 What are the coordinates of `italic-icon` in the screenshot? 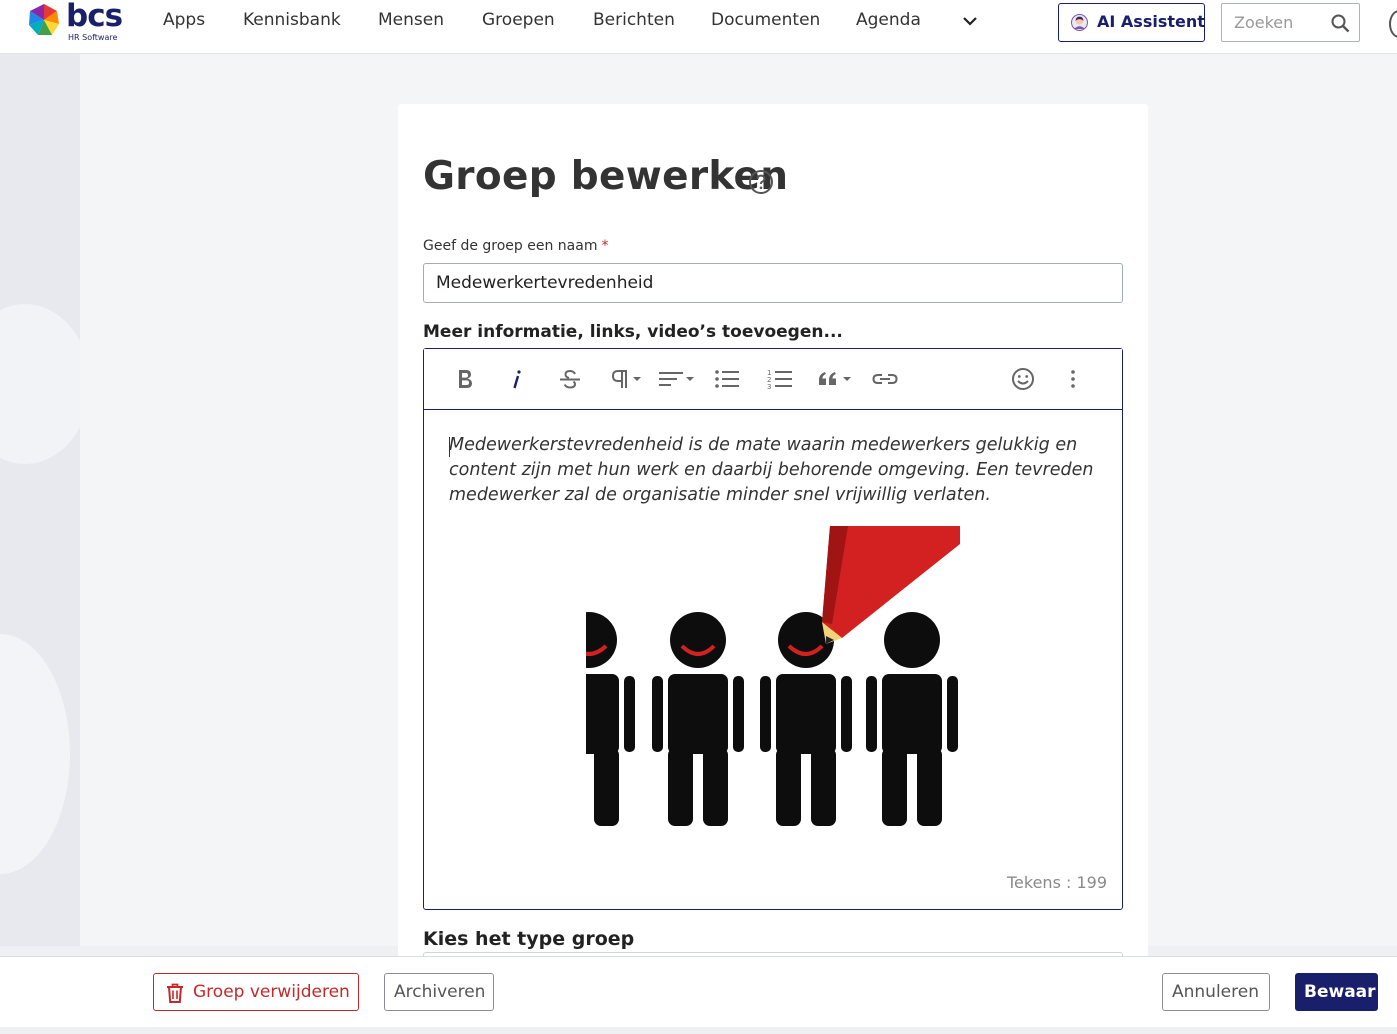 It's located at (517, 379).